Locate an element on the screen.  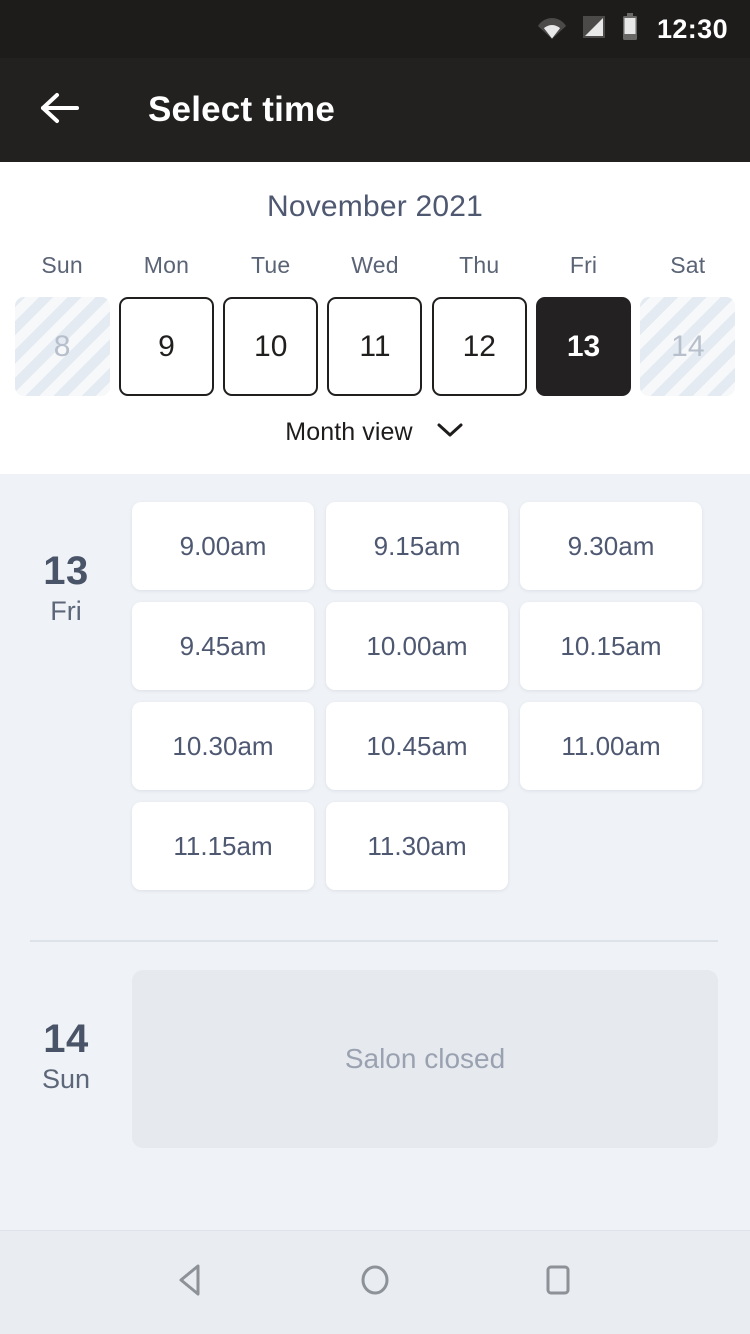
weekday-label-sat: Sat is located at coordinates (688, 265).